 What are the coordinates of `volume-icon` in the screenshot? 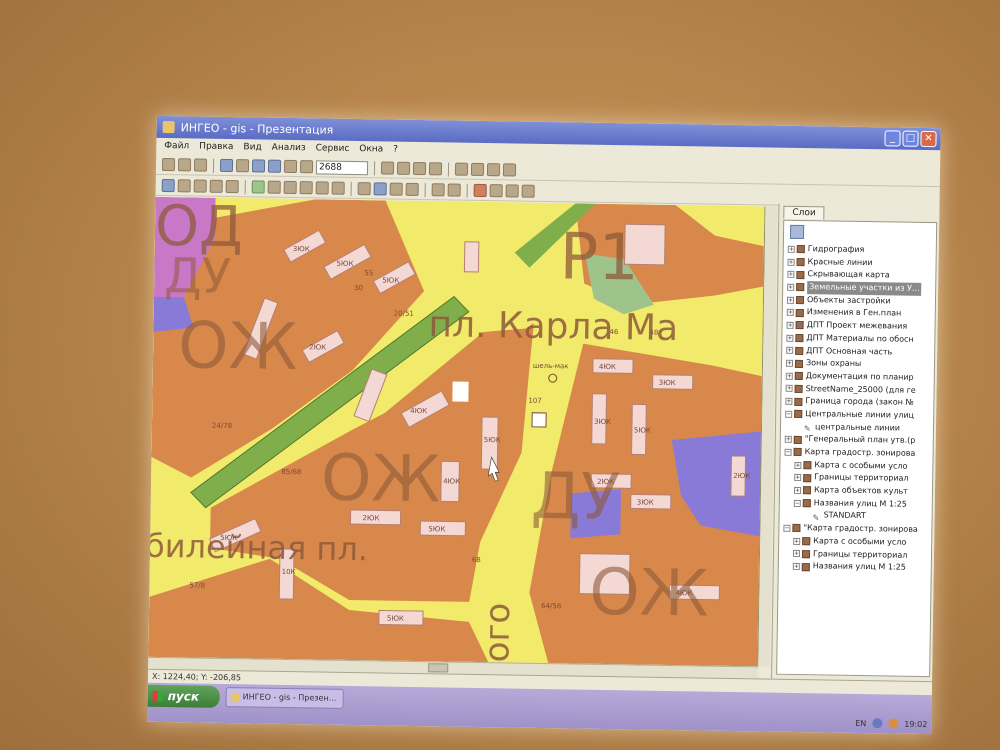 It's located at (893, 723).